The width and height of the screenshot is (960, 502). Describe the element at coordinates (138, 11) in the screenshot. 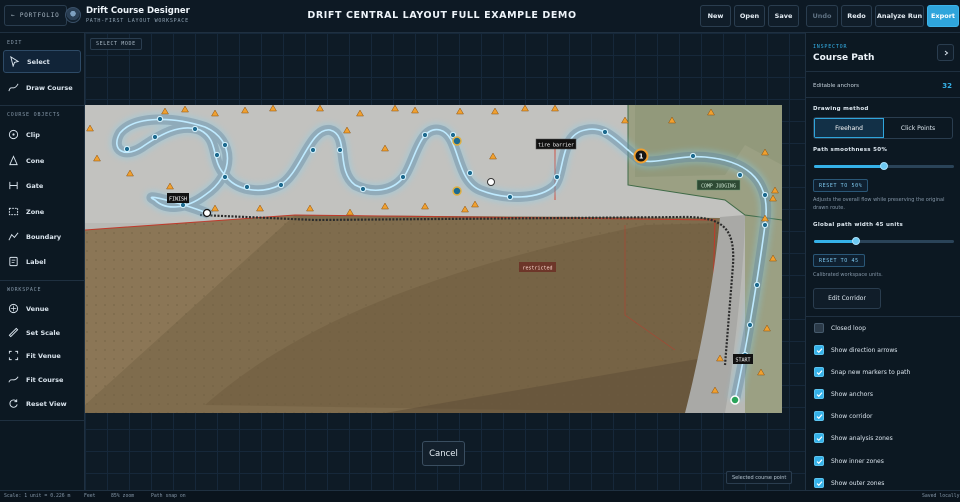

I see `app-title: Drift Course Designer` at that location.